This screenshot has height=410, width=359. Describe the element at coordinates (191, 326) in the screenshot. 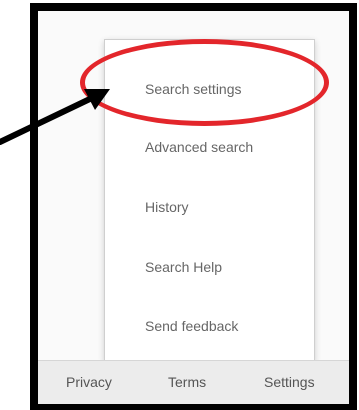

I see `menu-item-send-feedback: Send feedback` at that location.